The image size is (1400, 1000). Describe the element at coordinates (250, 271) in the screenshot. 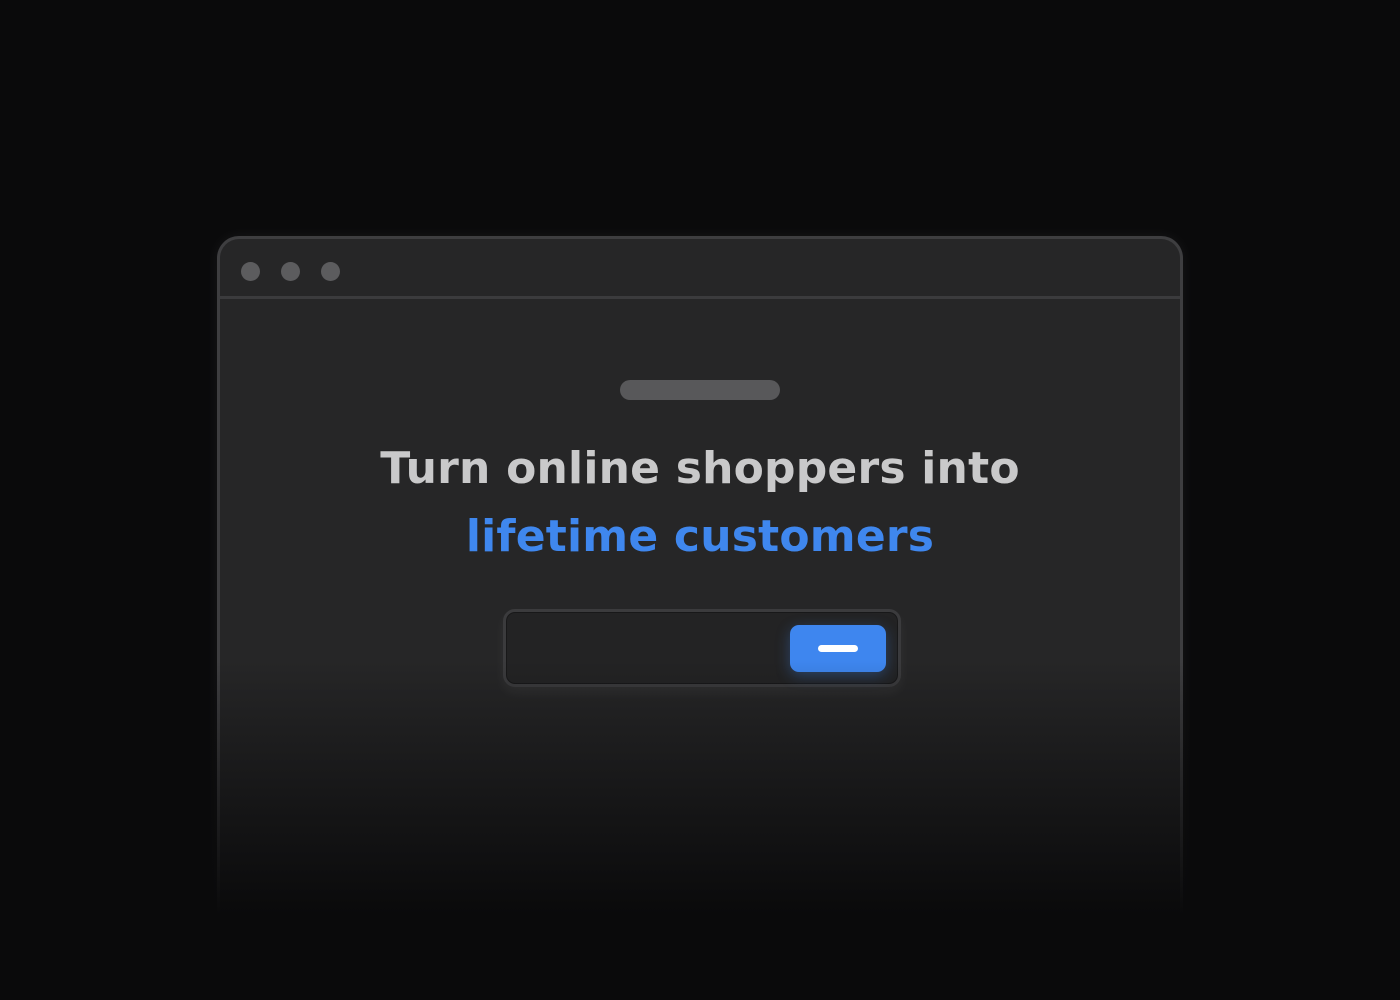

I see `window-close-dot-icon` at that location.